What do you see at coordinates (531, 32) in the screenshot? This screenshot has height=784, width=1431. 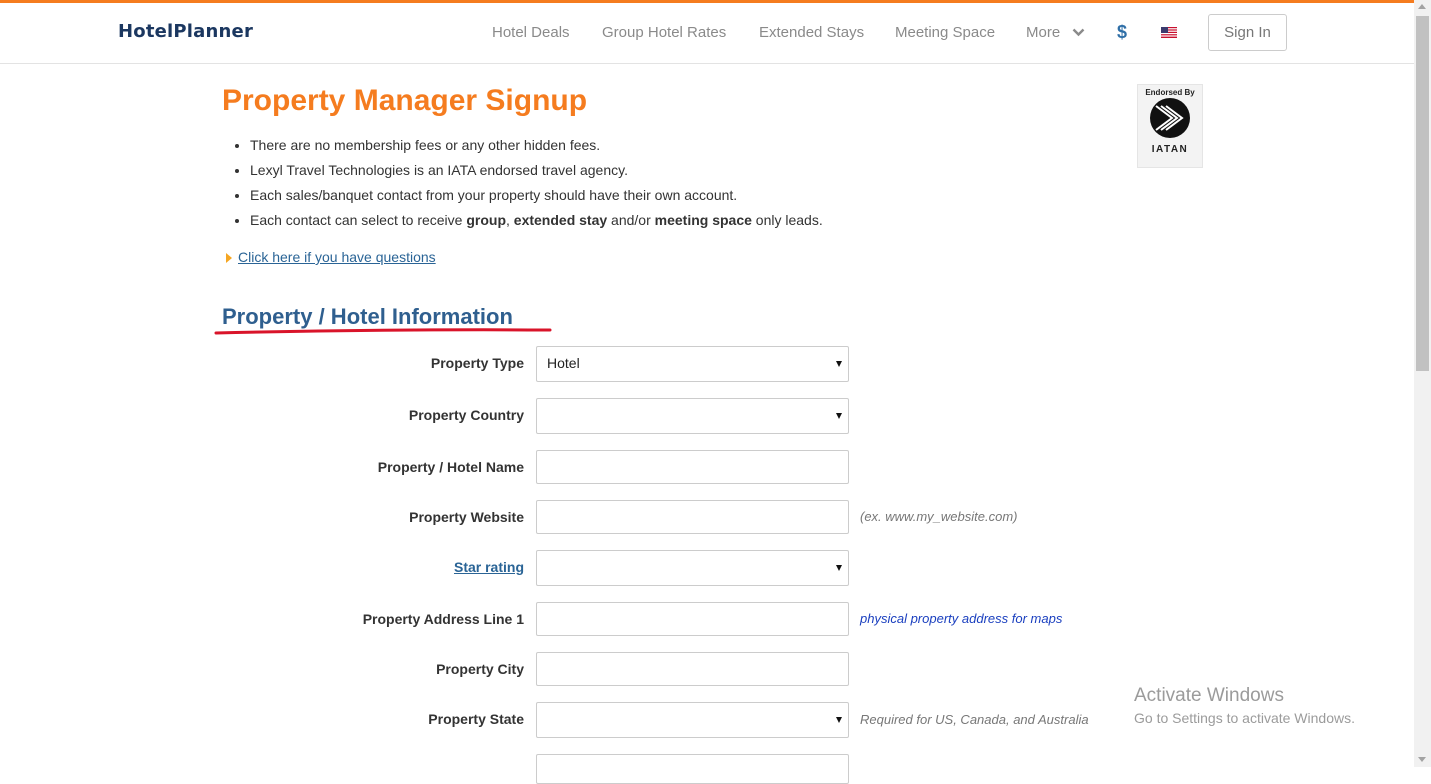 I see `nav-hotel-deals: Hotel Deals` at bounding box center [531, 32].